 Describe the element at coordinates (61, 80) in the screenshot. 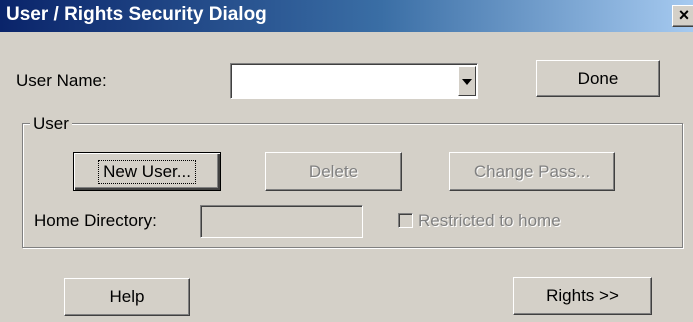

I see `user-name-label: User Name:` at that location.